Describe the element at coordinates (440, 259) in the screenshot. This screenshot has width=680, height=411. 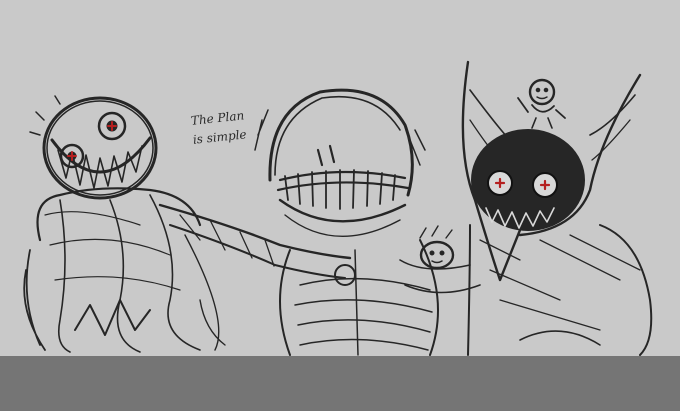
I see `small-figure-held` at that location.